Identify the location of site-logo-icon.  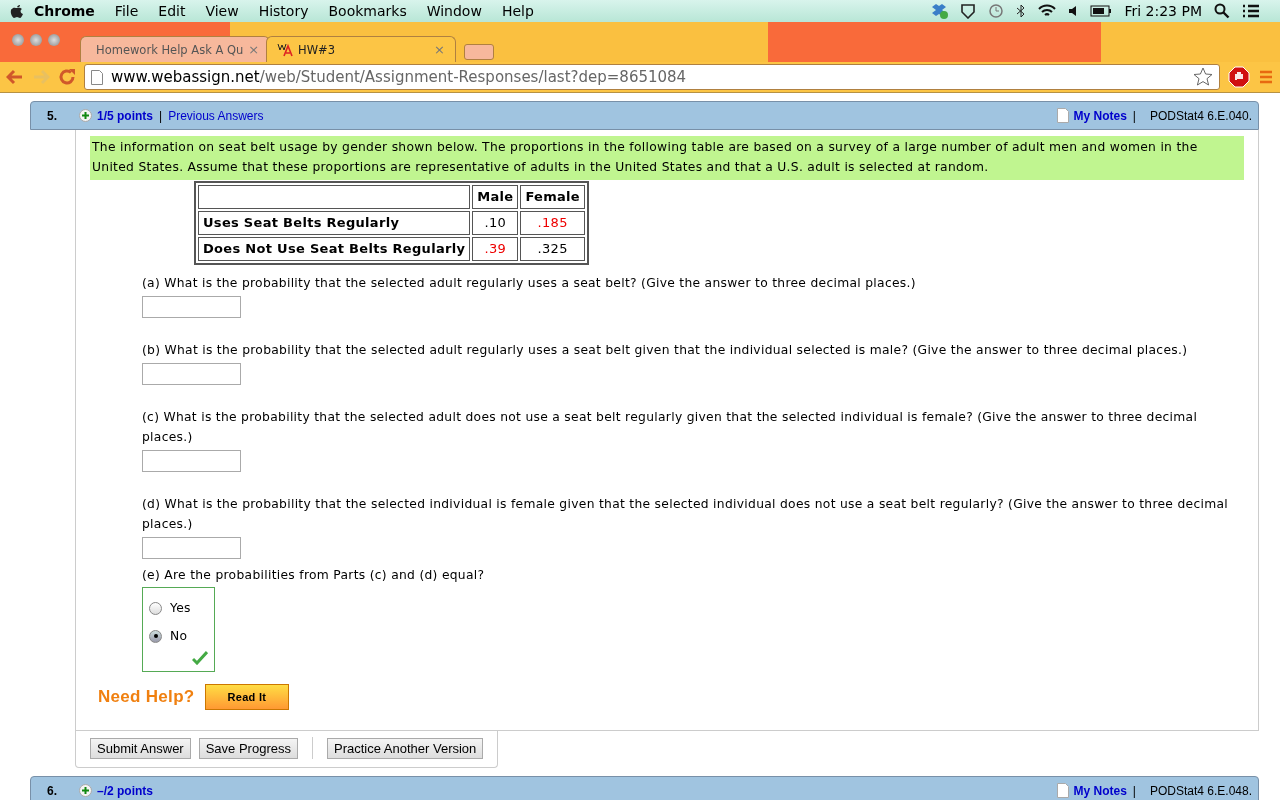
(285, 49).